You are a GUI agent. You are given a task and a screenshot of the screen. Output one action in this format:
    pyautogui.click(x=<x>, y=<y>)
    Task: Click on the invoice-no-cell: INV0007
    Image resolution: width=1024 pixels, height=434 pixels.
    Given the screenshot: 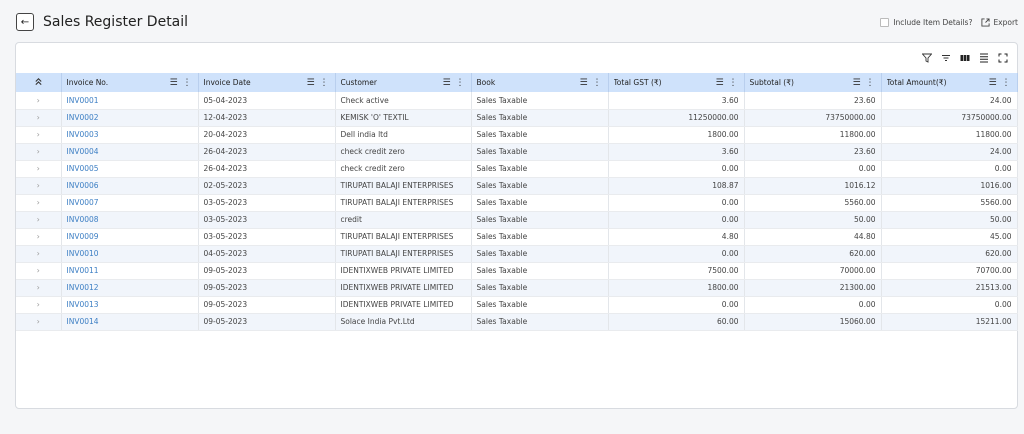 What is the action you would take?
    pyautogui.click(x=130, y=203)
    